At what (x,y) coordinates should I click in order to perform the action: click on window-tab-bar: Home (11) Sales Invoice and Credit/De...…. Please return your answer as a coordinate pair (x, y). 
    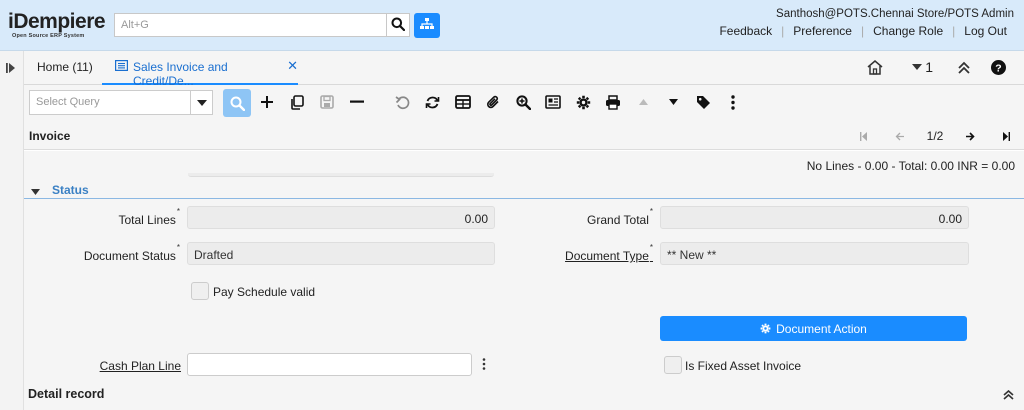
    Looking at the image, I should click on (524, 69).